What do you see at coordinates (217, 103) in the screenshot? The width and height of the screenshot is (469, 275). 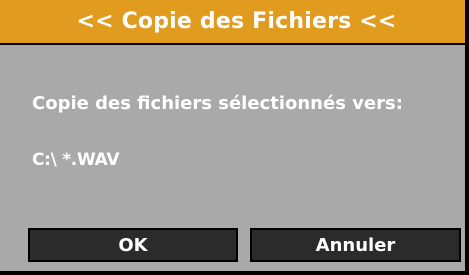 I see `copy-message: Copie des fichiers sélectionnés vers:` at bounding box center [217, 103].